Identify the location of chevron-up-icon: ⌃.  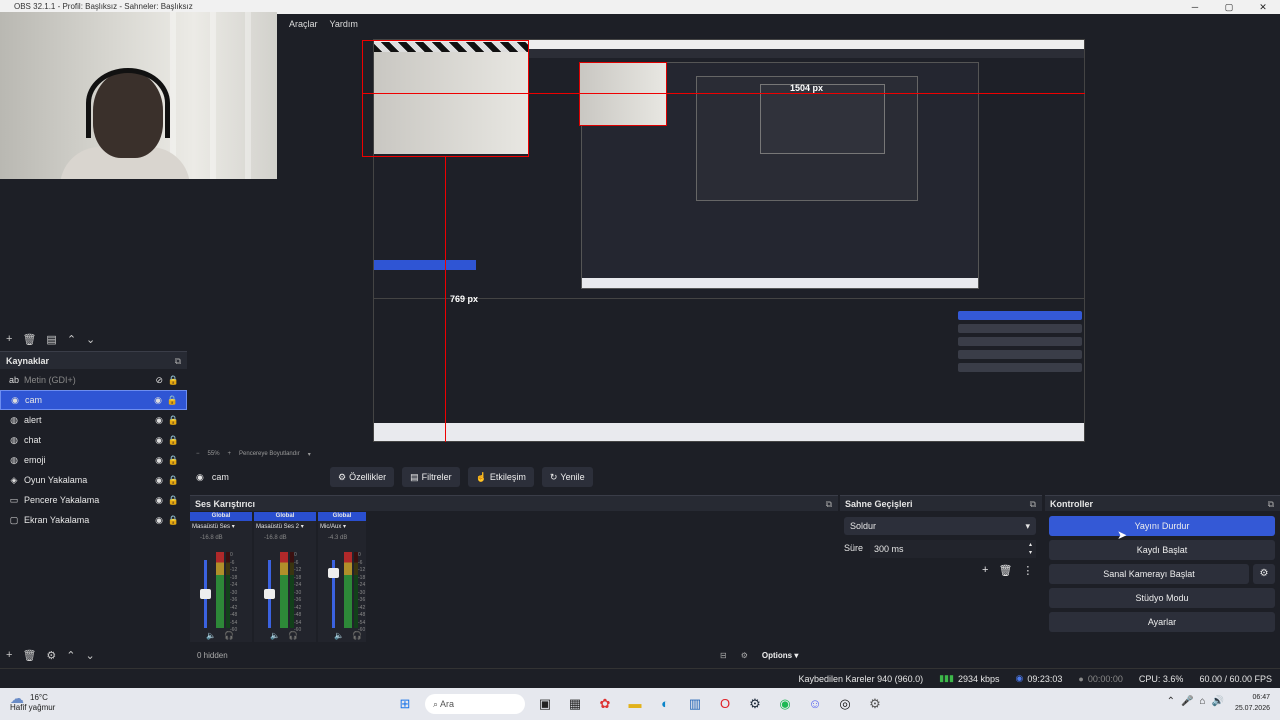
(1171, 701).